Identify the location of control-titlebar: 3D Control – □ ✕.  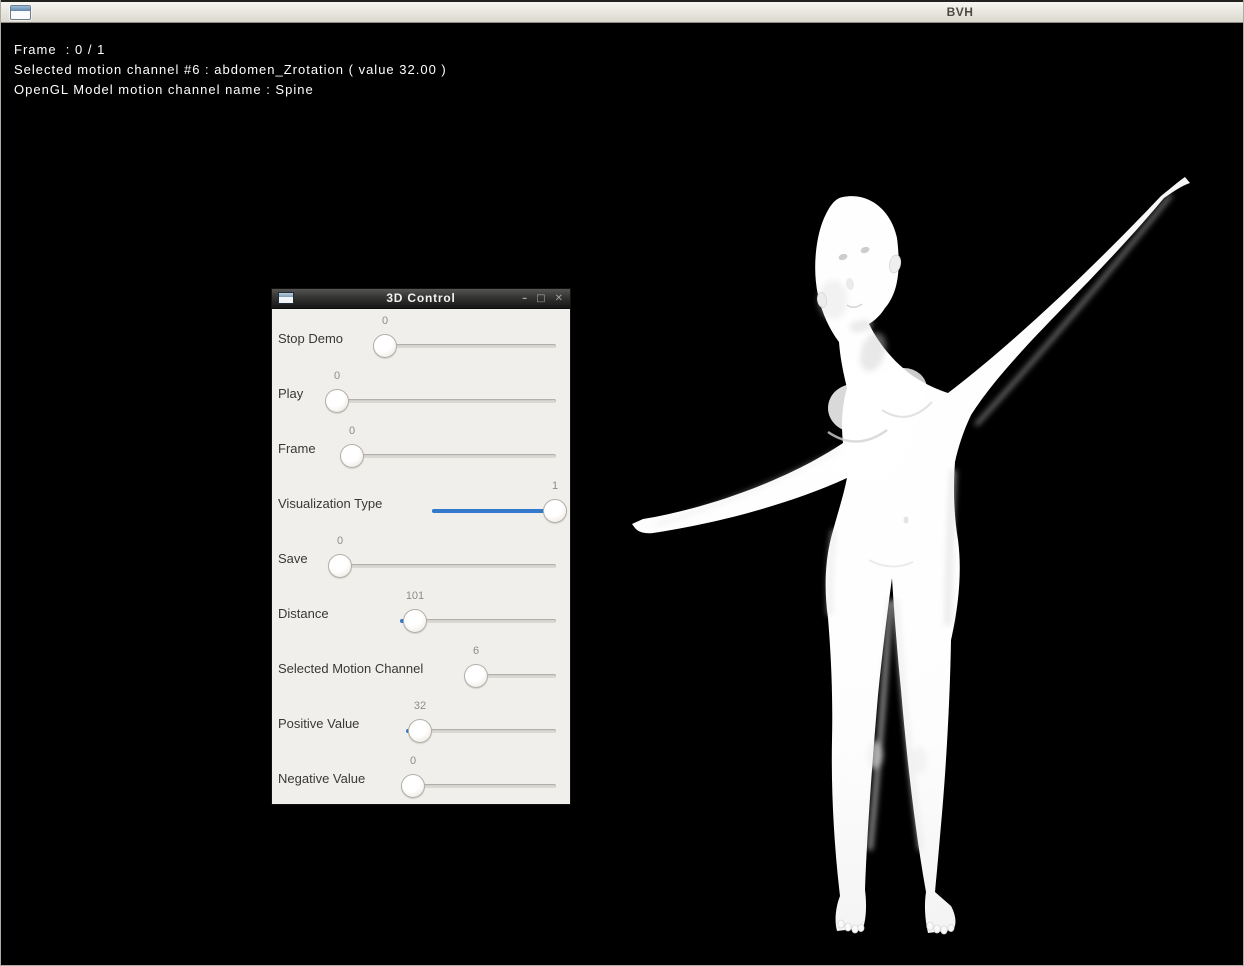
(421, 299).